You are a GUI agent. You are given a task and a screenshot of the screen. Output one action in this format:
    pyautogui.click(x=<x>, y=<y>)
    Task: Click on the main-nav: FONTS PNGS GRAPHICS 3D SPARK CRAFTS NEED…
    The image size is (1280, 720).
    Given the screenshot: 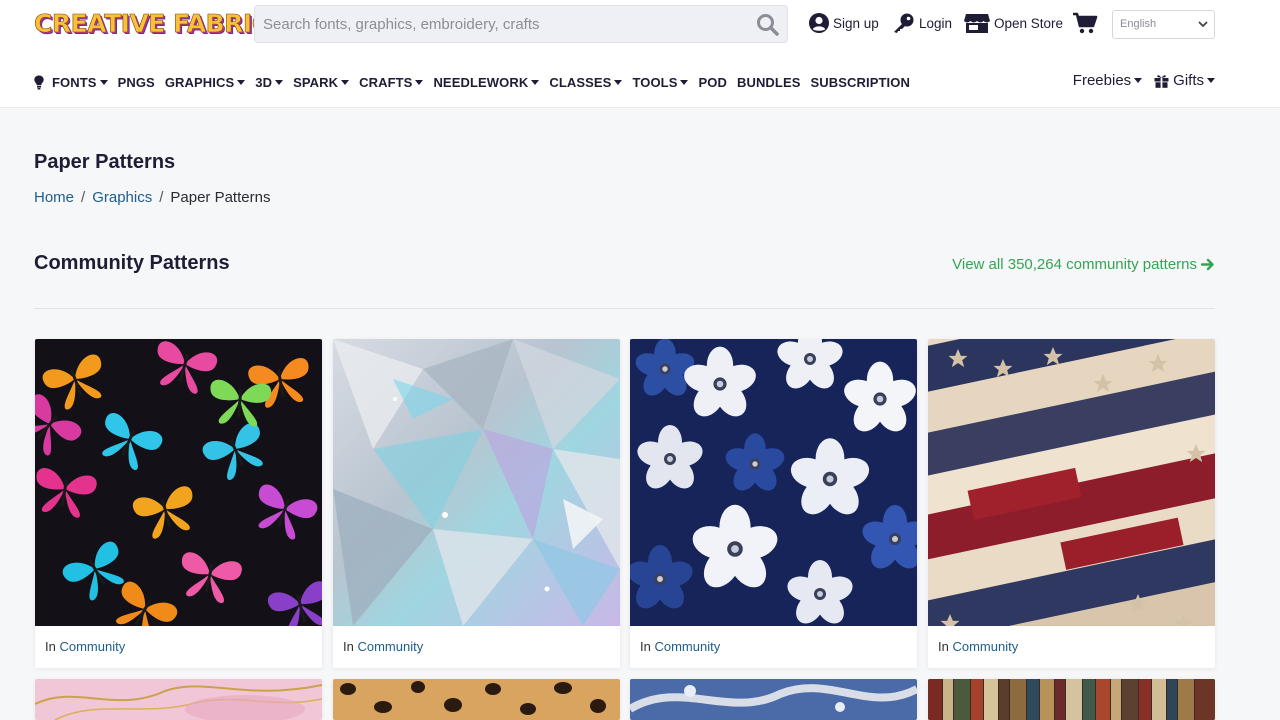 What is the action you would take?
    pyautogui.click(x=477, y=82)
    